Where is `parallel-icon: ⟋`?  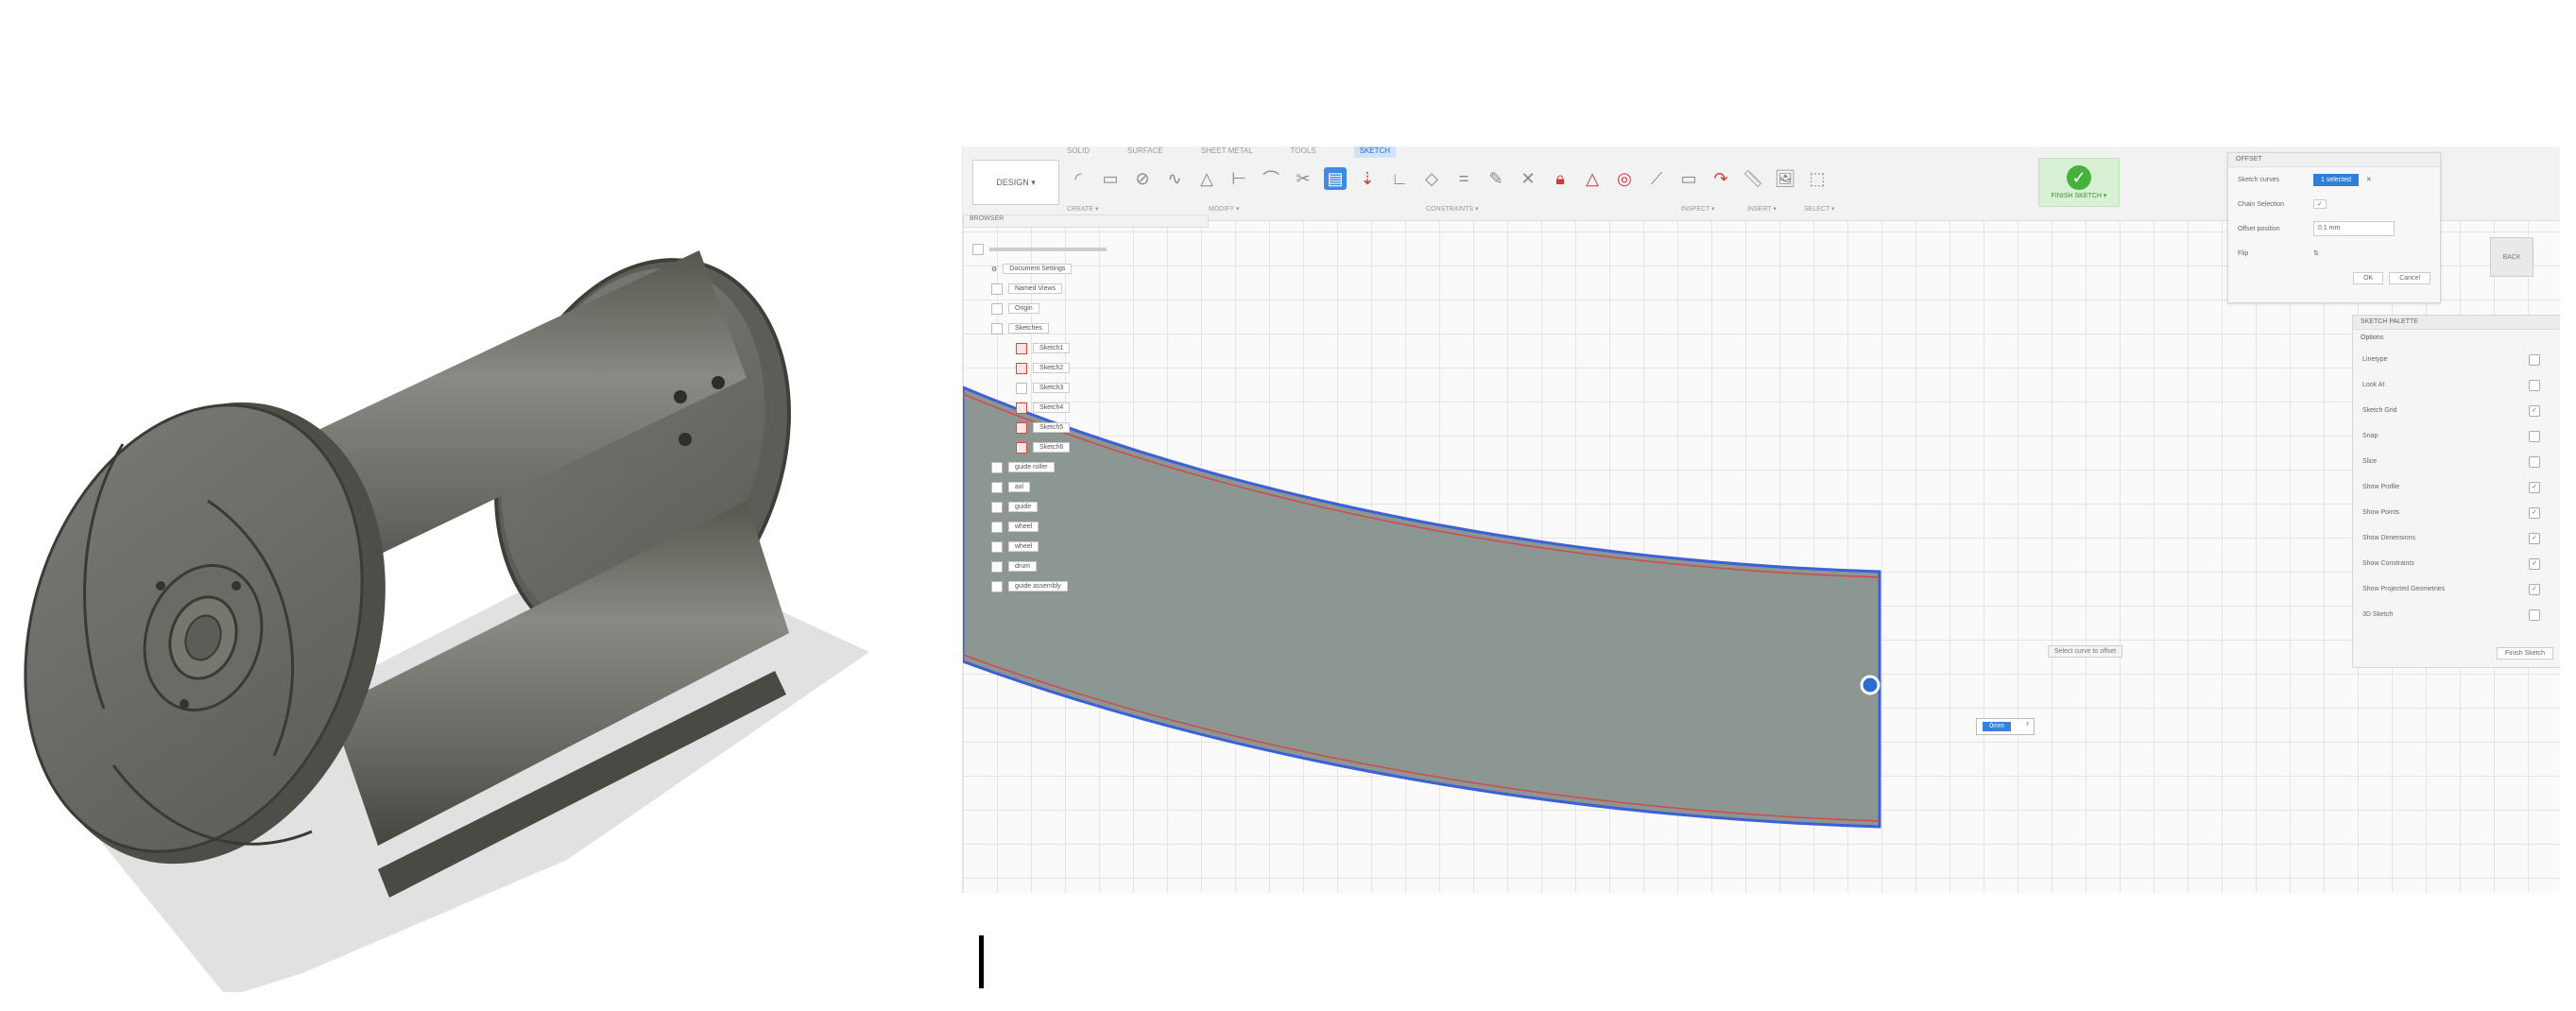
parallel-icon: ⟋ is located at coordinates (1656, 179).